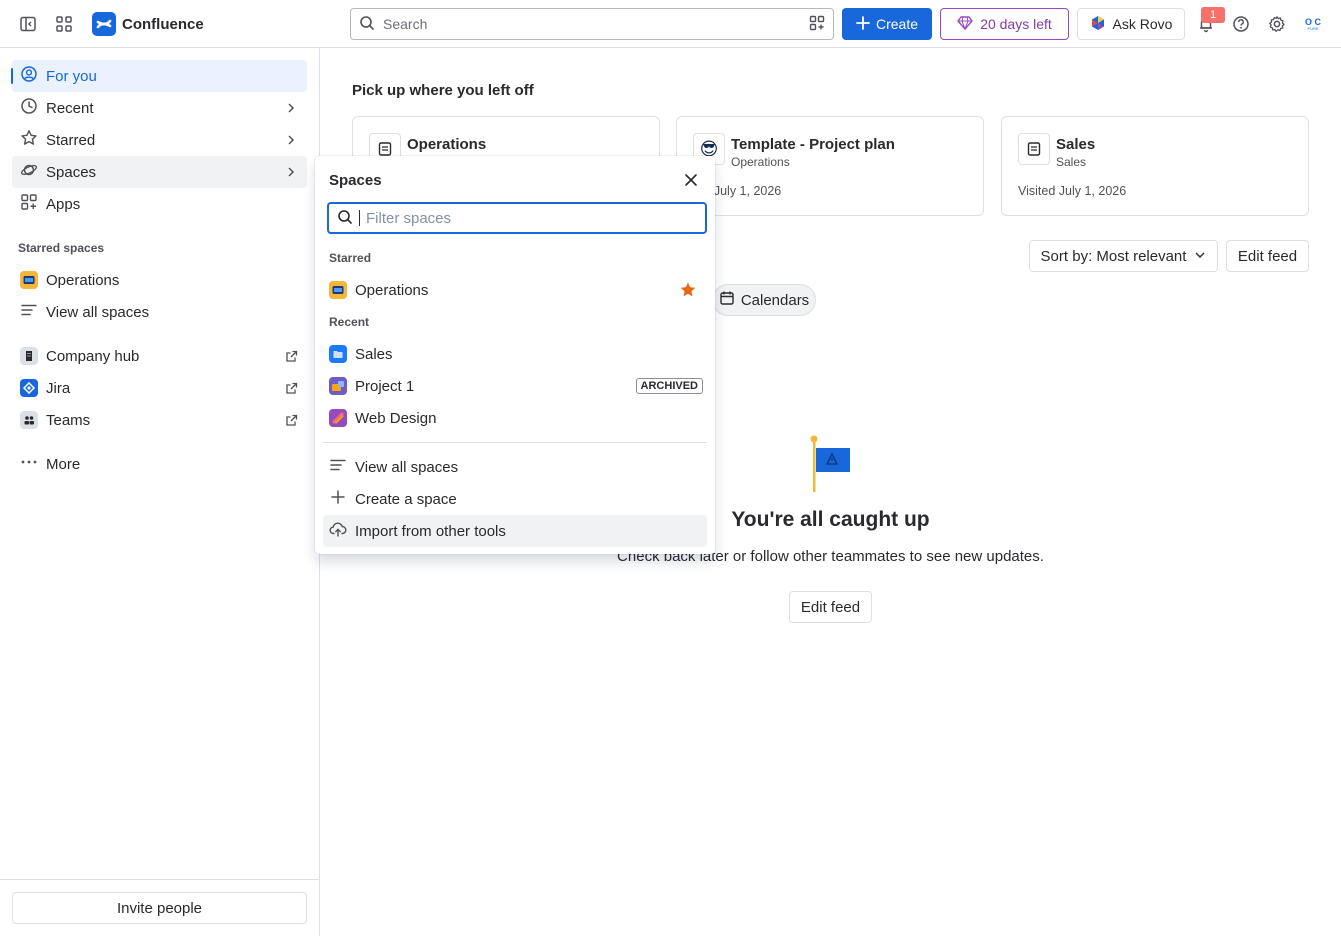 This screenshot has width=1341, height=936. I want to click on project-space-icon, so click(338, 386).